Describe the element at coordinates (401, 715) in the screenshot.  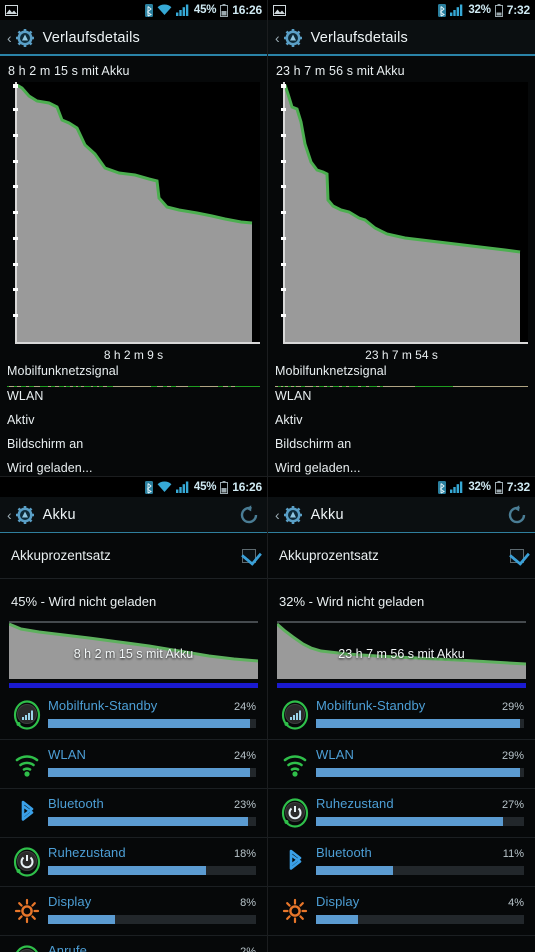
I see `list-item: Mobilfunk-Standby 29%` at that location.